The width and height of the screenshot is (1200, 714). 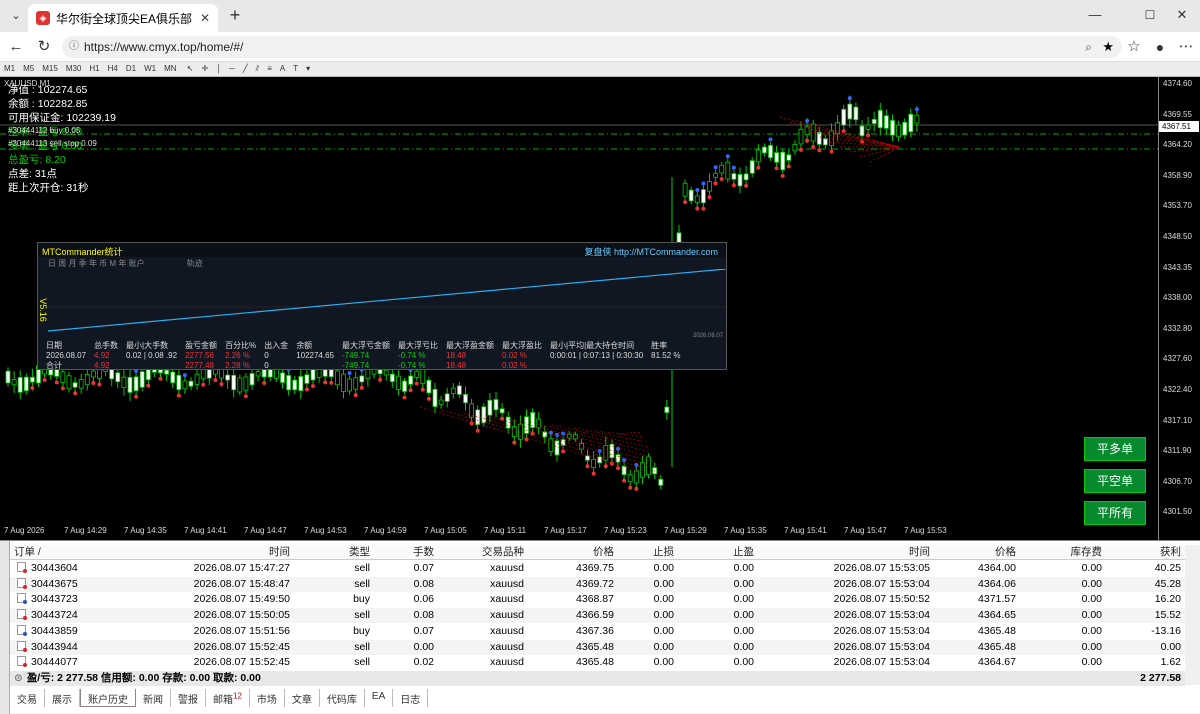 I want to click on trendline-tool-icon: ╱, so click(x=245, y=68).